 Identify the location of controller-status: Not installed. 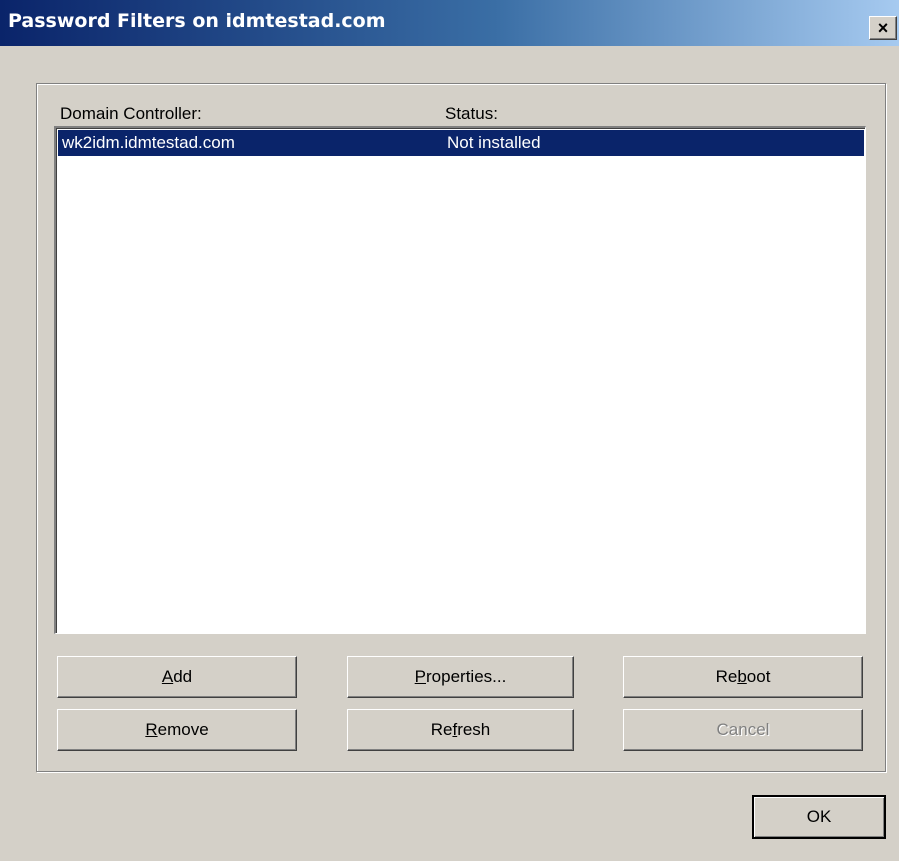
(494, 142).